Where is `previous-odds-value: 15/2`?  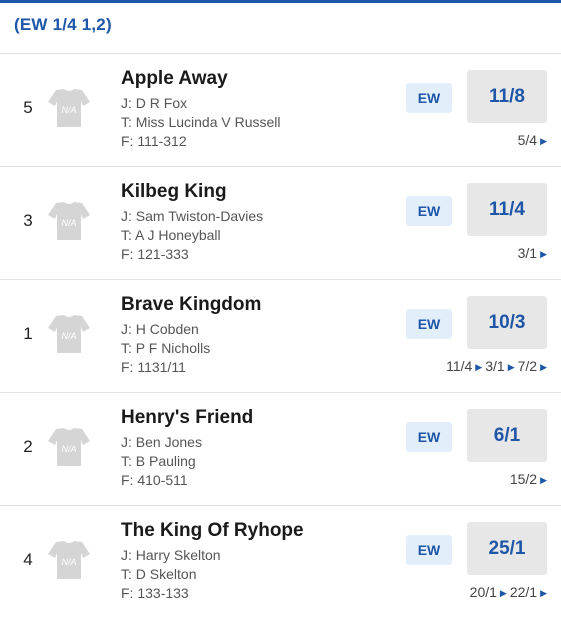 previous-odds-value: 15/2 is located at coordinates (523, 479).